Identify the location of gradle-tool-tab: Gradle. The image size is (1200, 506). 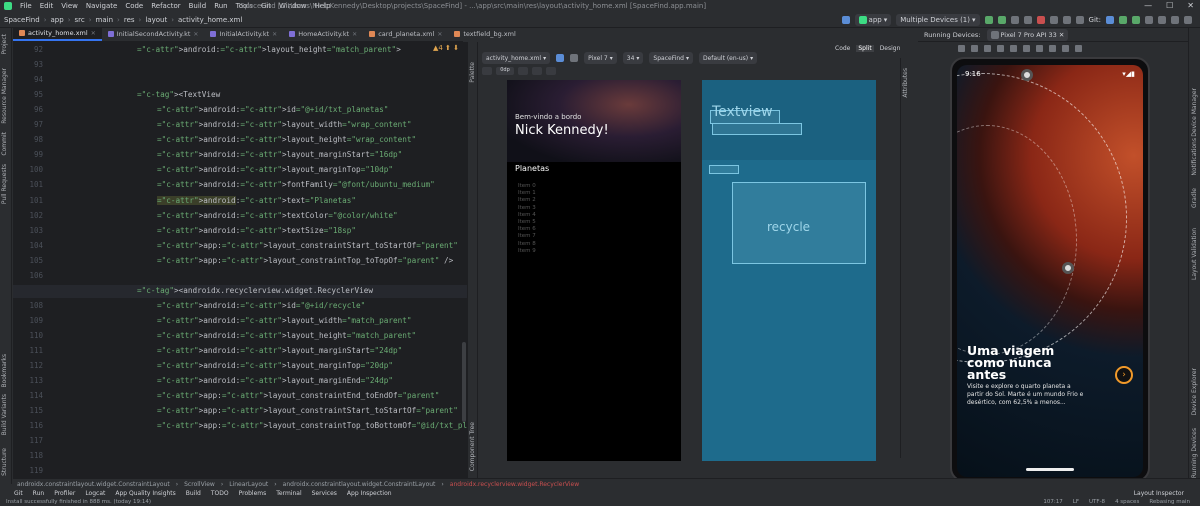
(1194, 198).